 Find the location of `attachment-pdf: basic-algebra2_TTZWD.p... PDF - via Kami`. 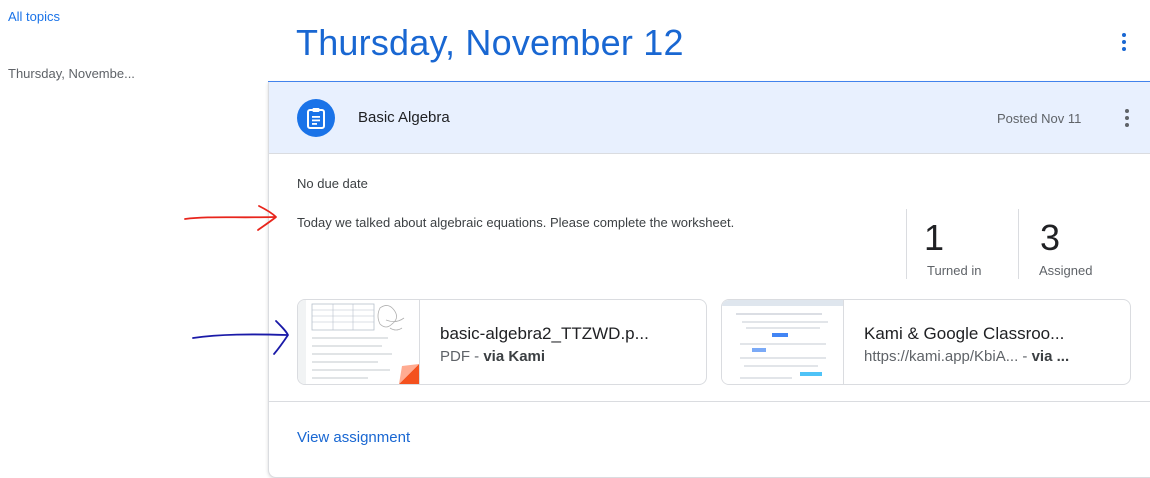

attachment-pdf: basic-algebra2_TTZWD.p... PDF - via Kami is located at coordinates (502, 342).